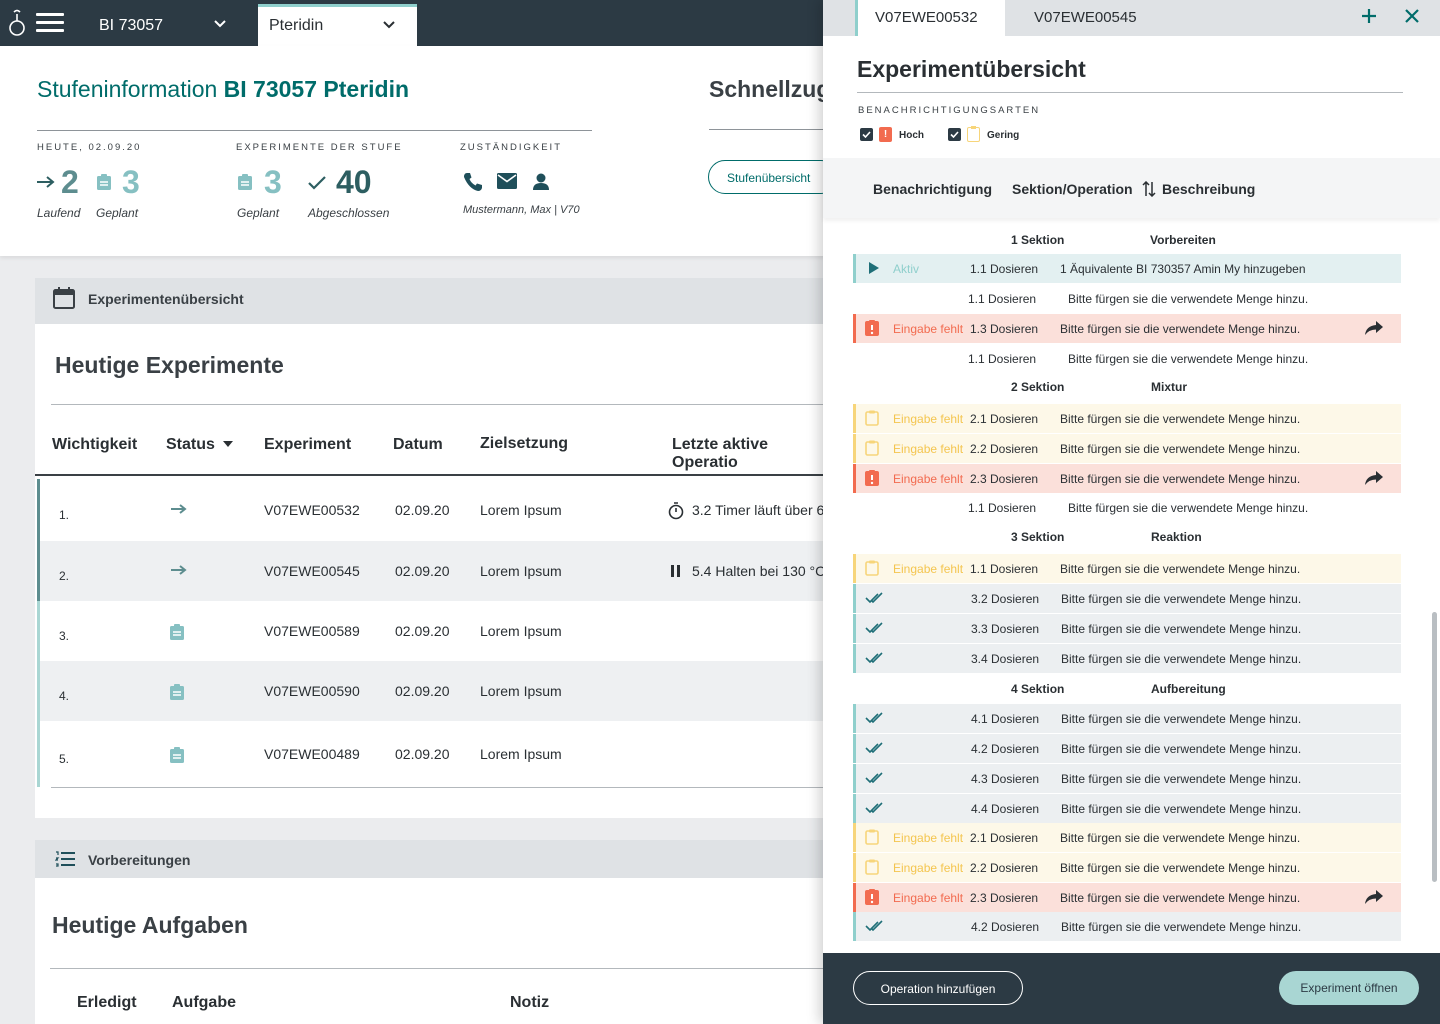  I want to click on col-notification: Benachrichtigung, so click(932, 189).